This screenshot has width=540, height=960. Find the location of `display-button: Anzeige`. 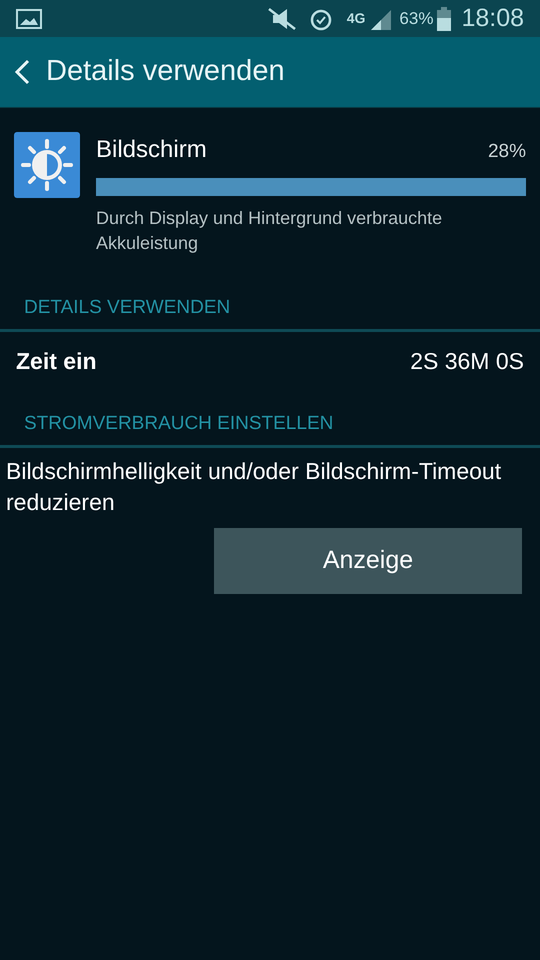

display-button: Anzeige is located at coordinates (368, 561).